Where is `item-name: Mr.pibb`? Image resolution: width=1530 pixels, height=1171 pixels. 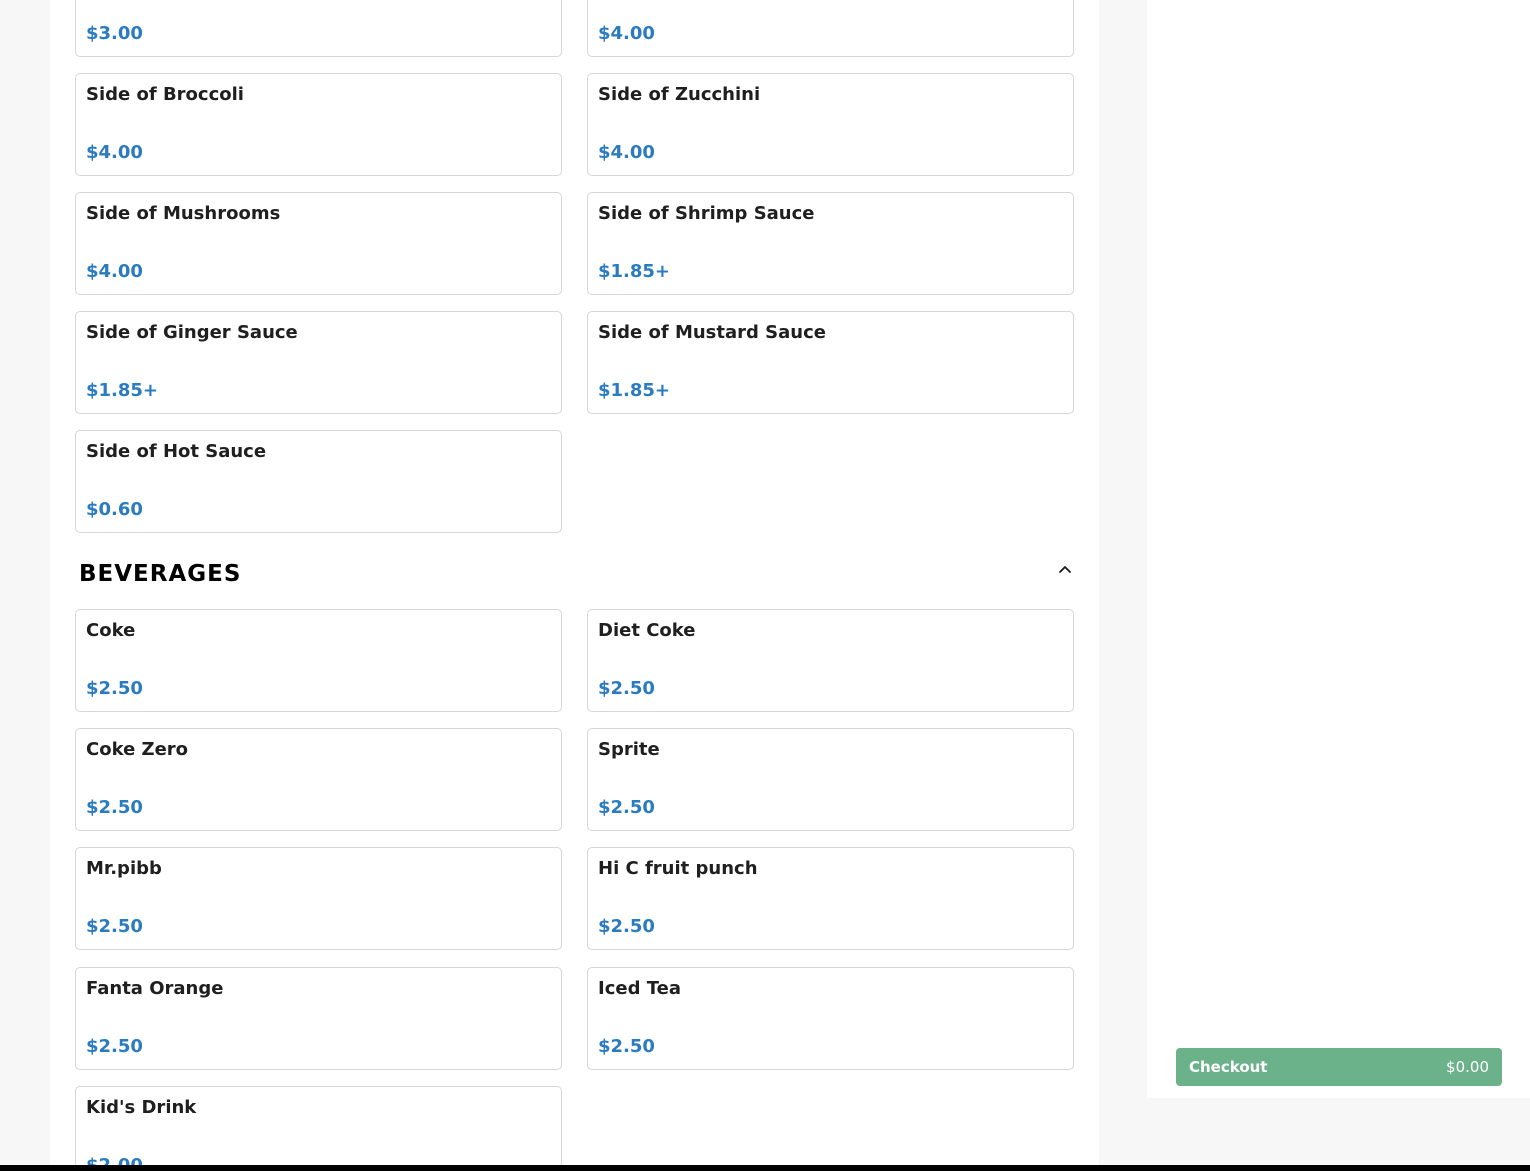 item-name: Mr.pibb is located at coordinates (124, 868).